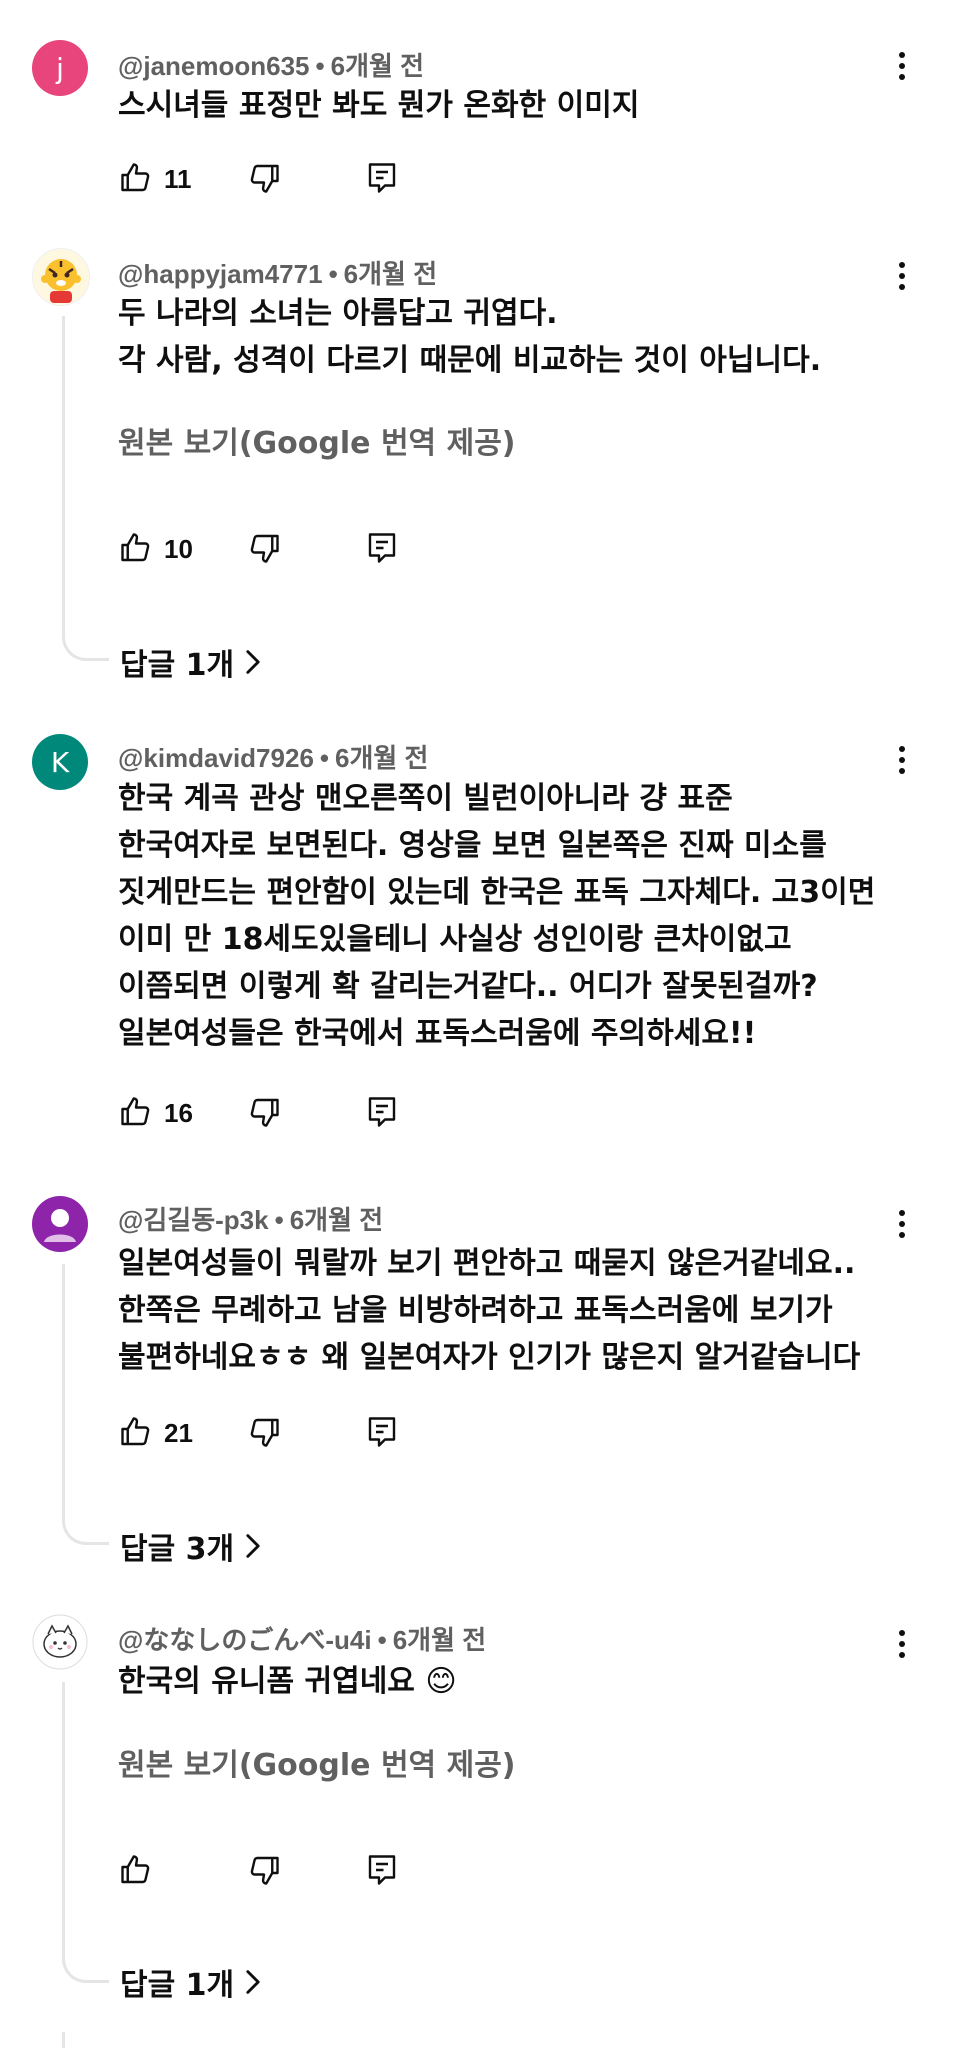  I want to click on character-avatar-icon, so click(60, 1642).